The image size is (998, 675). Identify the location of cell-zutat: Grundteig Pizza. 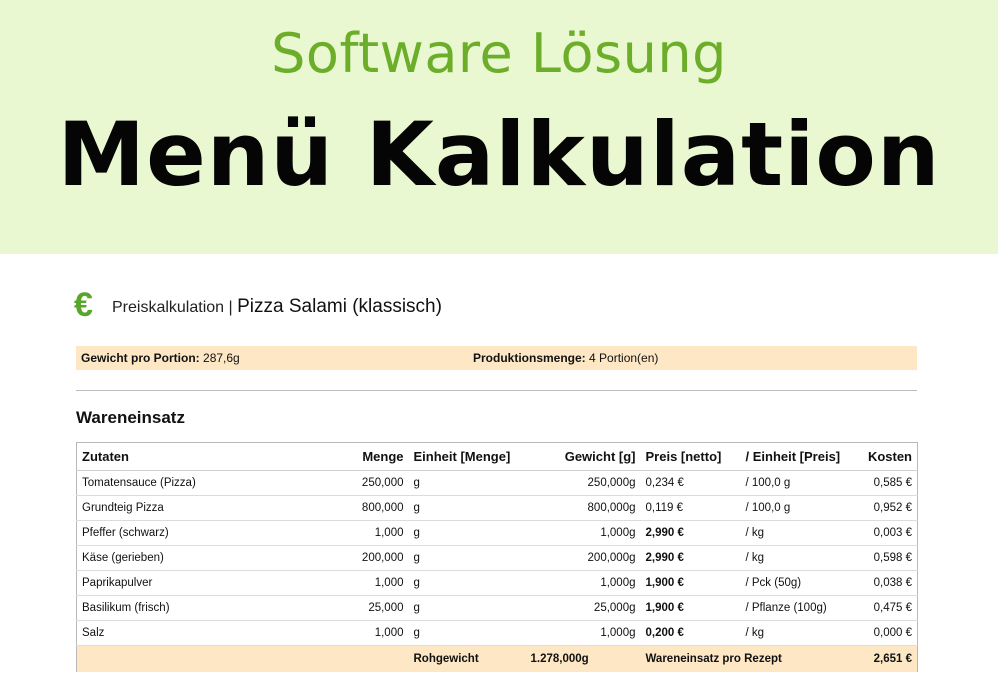
(209, 508).